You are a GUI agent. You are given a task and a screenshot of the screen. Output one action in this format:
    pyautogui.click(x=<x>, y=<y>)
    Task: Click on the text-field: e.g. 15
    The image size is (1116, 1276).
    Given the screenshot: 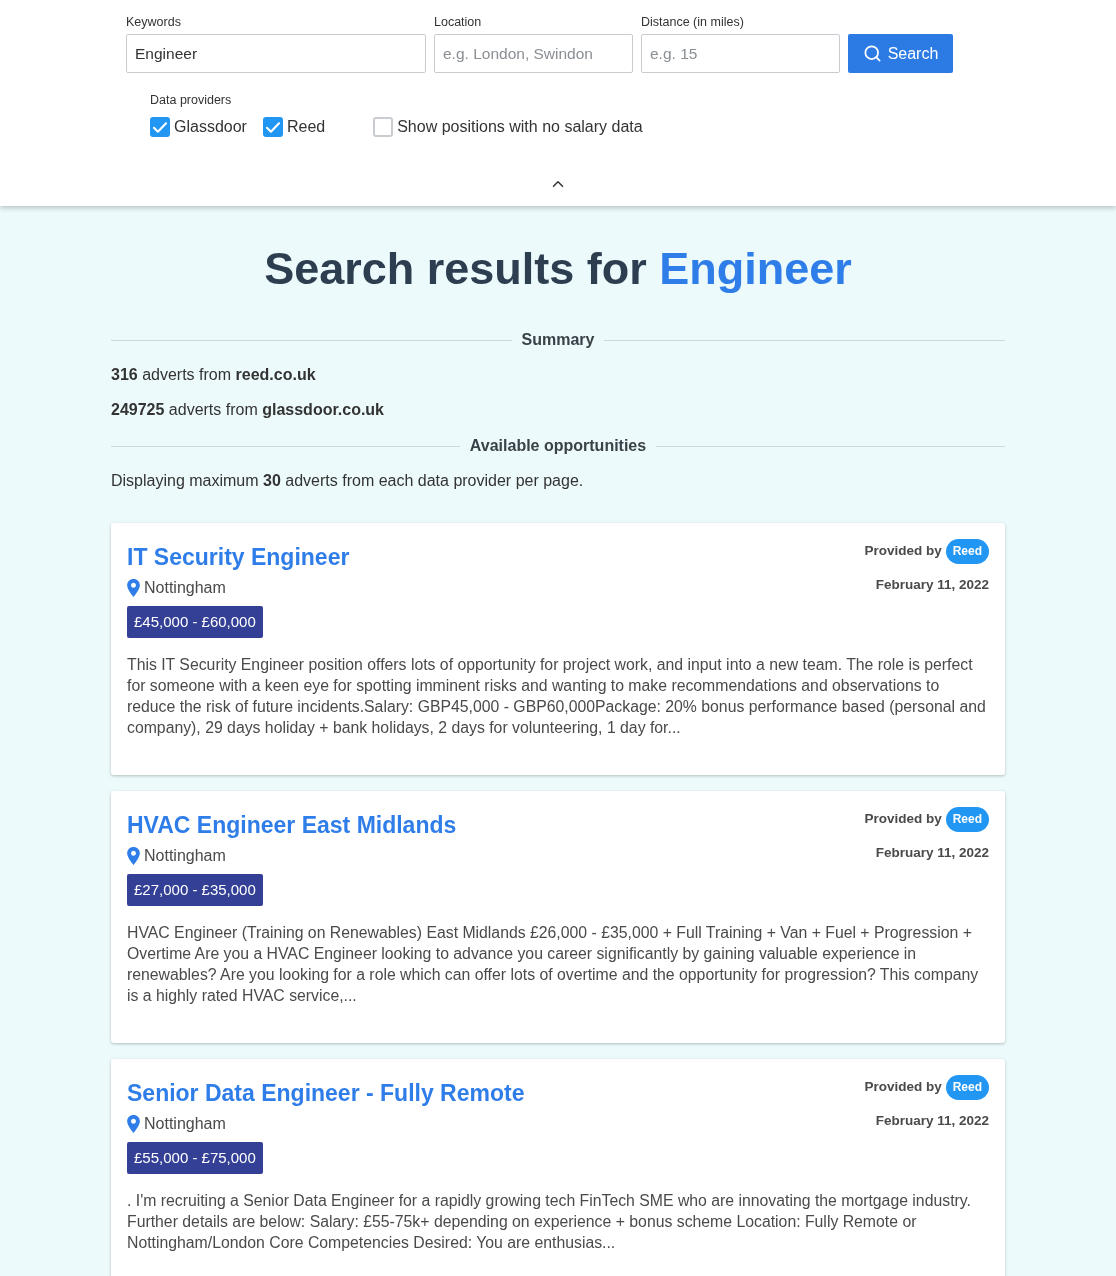 What is the action you would take?
    pyautogui.click(x=740, y=53)
    